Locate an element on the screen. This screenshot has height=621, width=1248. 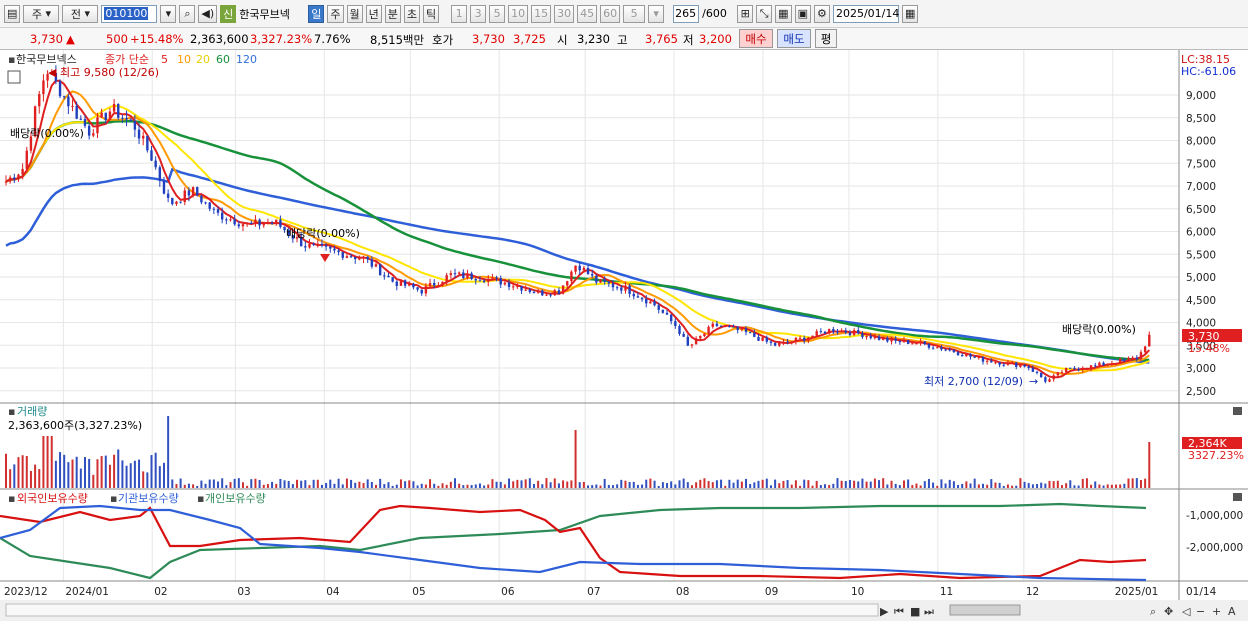
interval-3-button: 3 is located at coordinates (478, 13).